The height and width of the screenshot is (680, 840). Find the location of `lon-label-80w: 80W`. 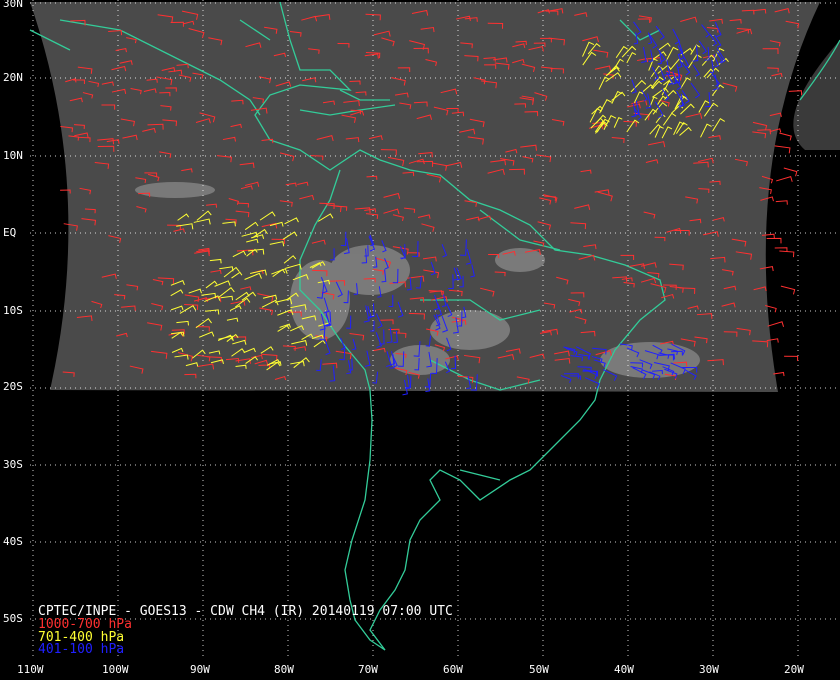

lon-label-80w: 80W is located at coordinates (284, 669).